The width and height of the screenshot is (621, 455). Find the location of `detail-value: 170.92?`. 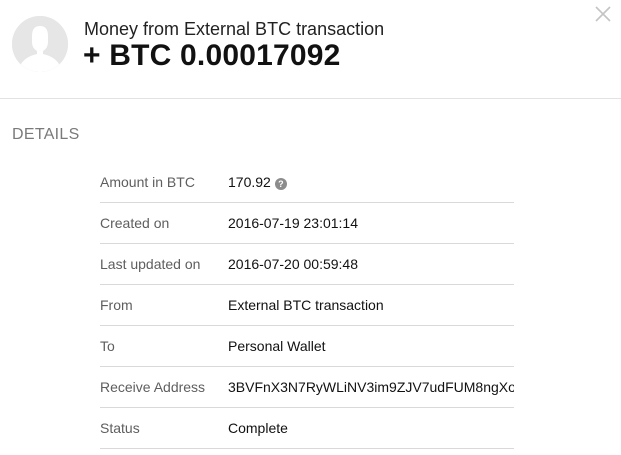

detail-value: 170.92? is located at coordinates (257, 182).